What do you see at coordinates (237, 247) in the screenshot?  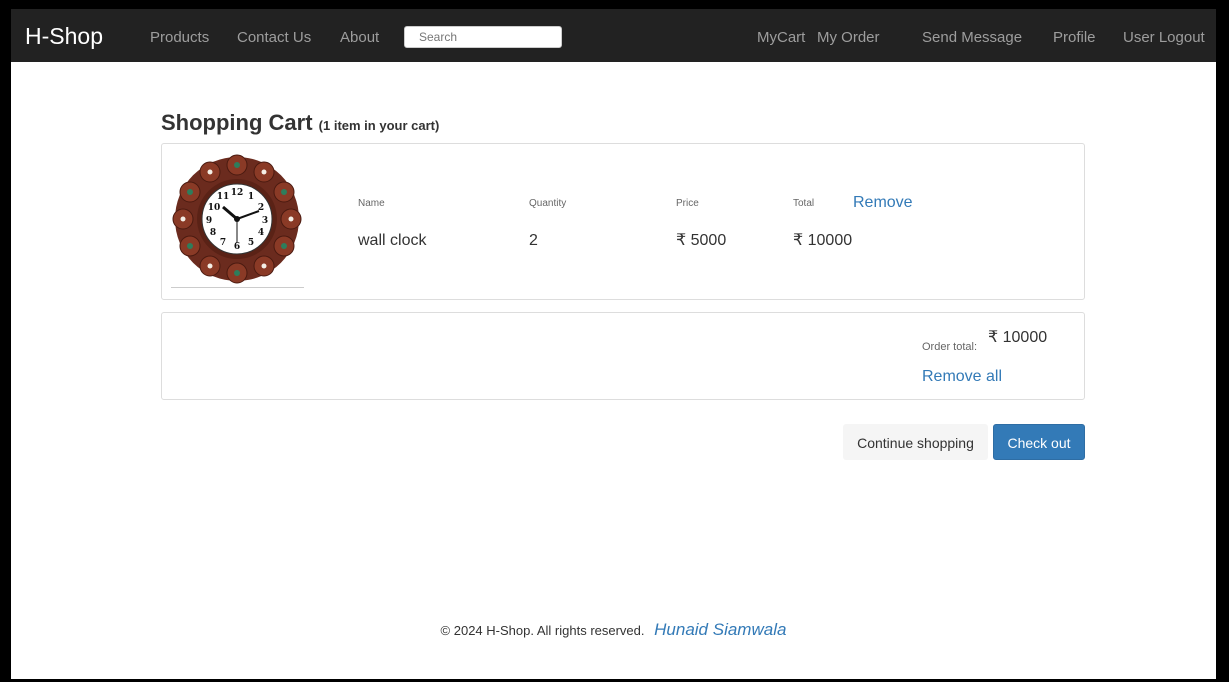 I see `svg-text: 6` at bounding box center [237, 247].